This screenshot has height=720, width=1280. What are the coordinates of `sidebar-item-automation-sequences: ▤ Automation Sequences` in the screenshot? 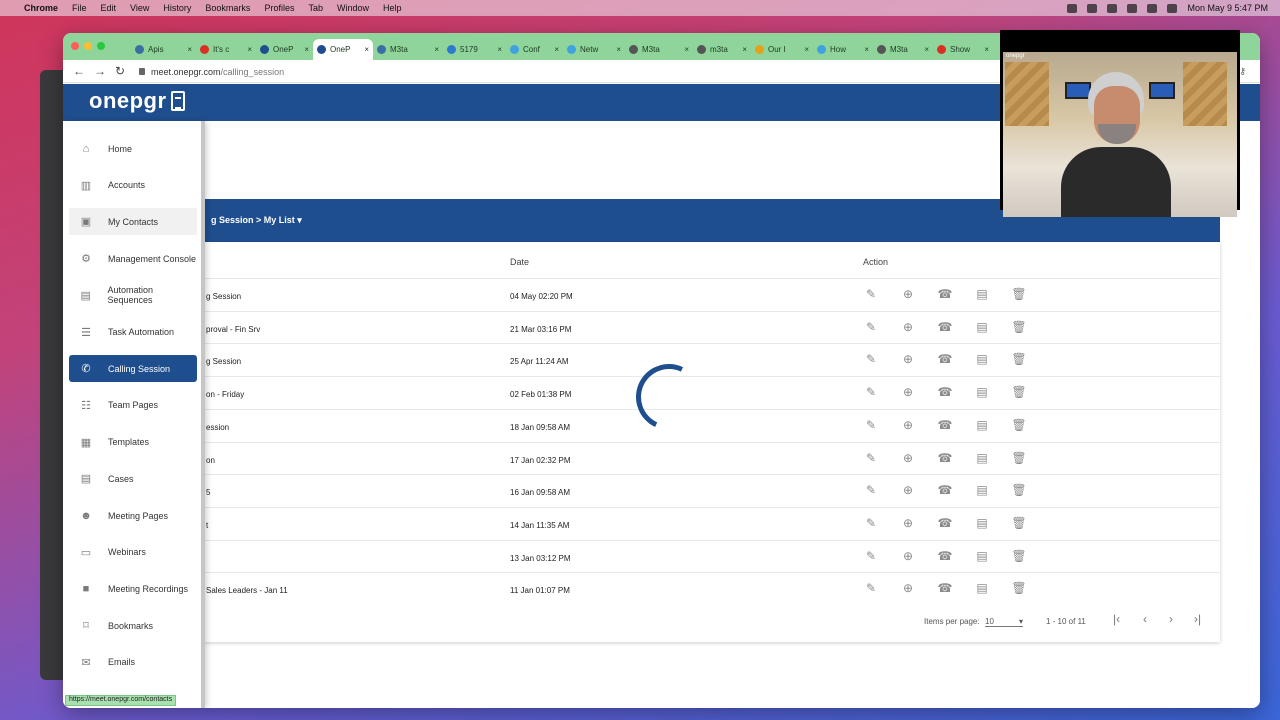 It's located at (133, 295).